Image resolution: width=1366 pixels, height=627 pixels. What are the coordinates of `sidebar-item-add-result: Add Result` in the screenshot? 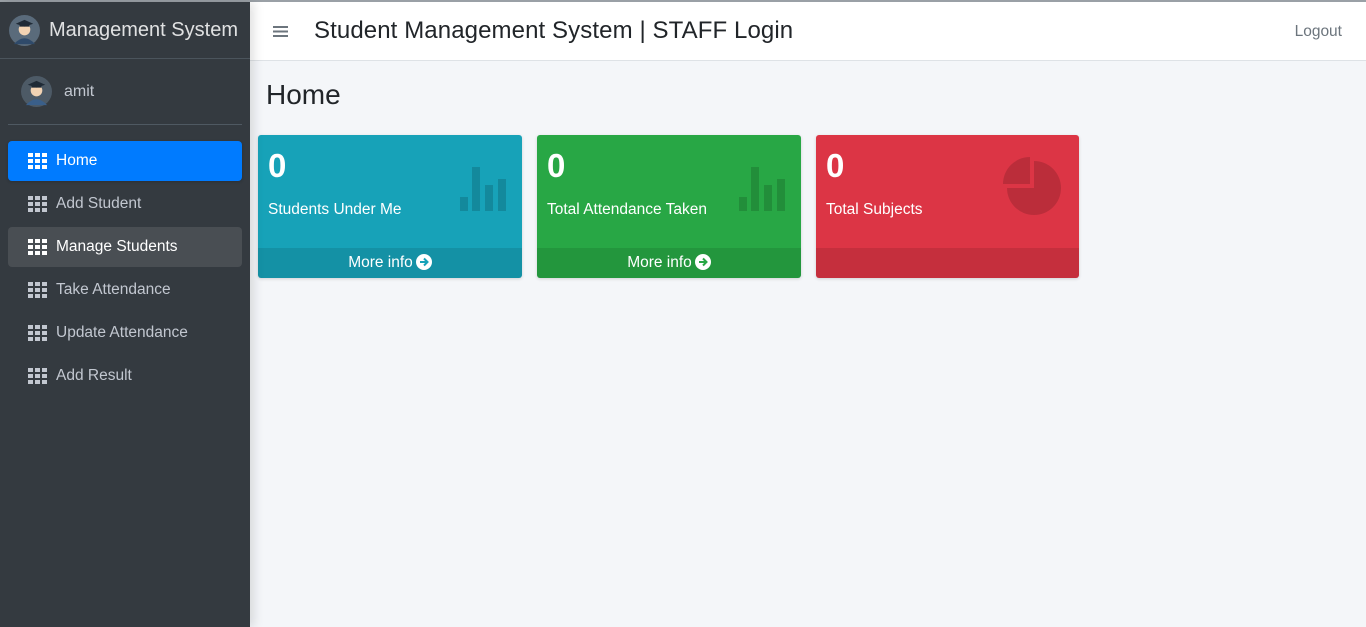 It's located at (125, 376).